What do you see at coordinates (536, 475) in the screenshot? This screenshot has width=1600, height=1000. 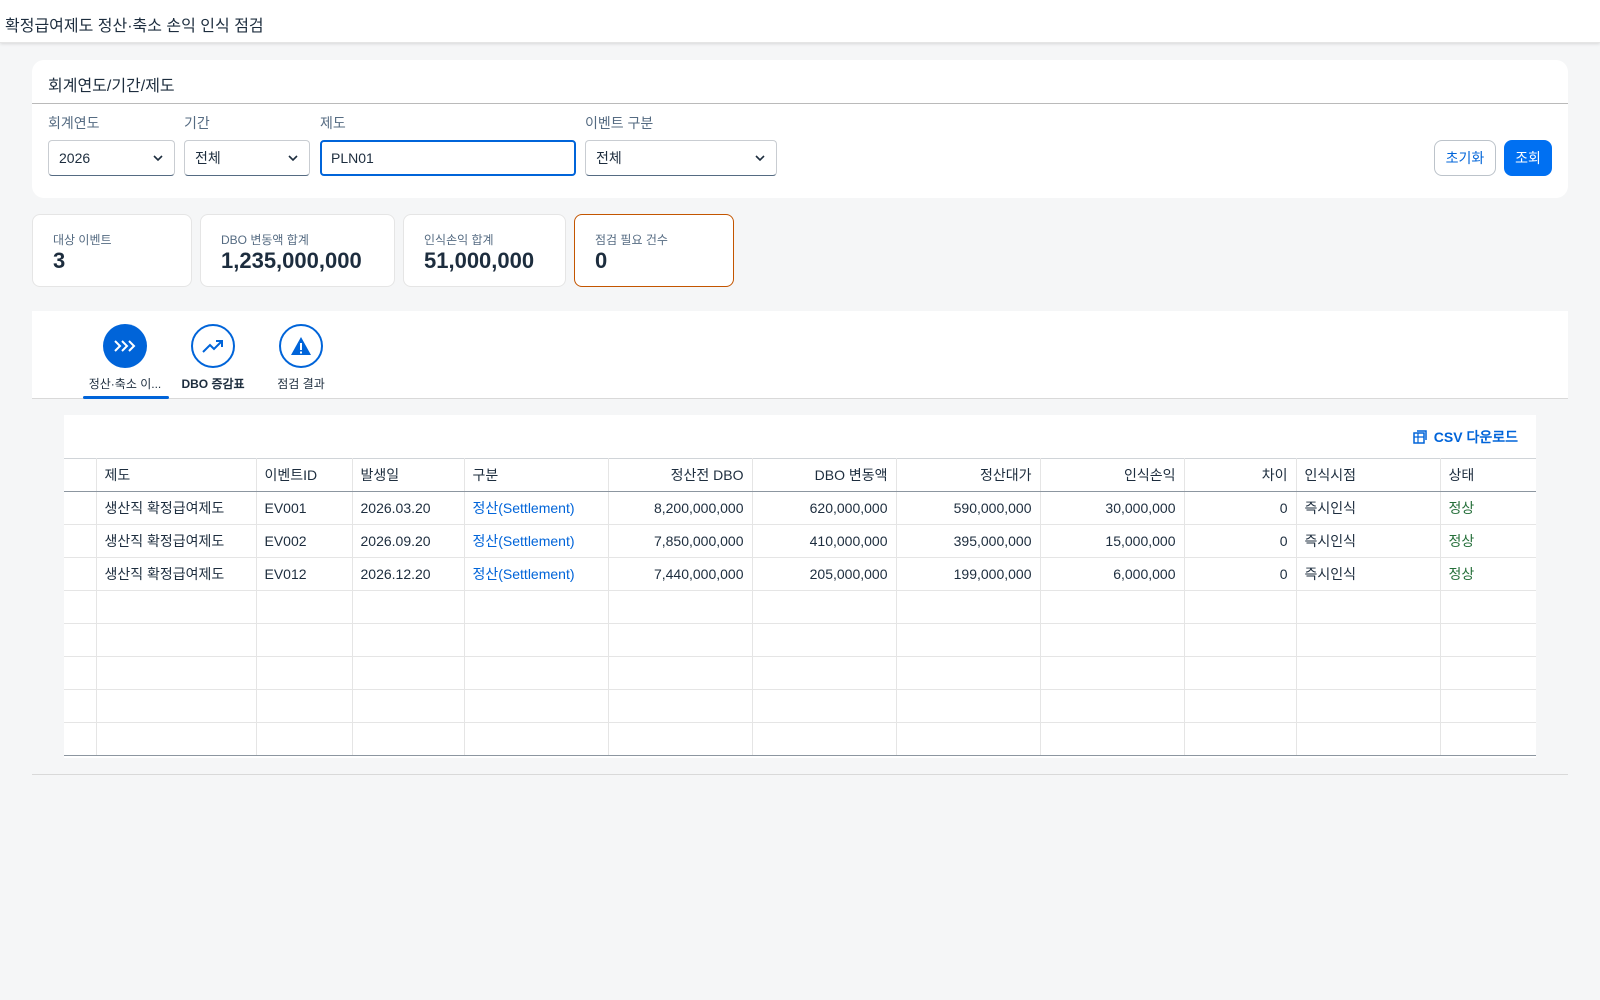 I see `column-header: 구분` at bounding box center [536, 475].